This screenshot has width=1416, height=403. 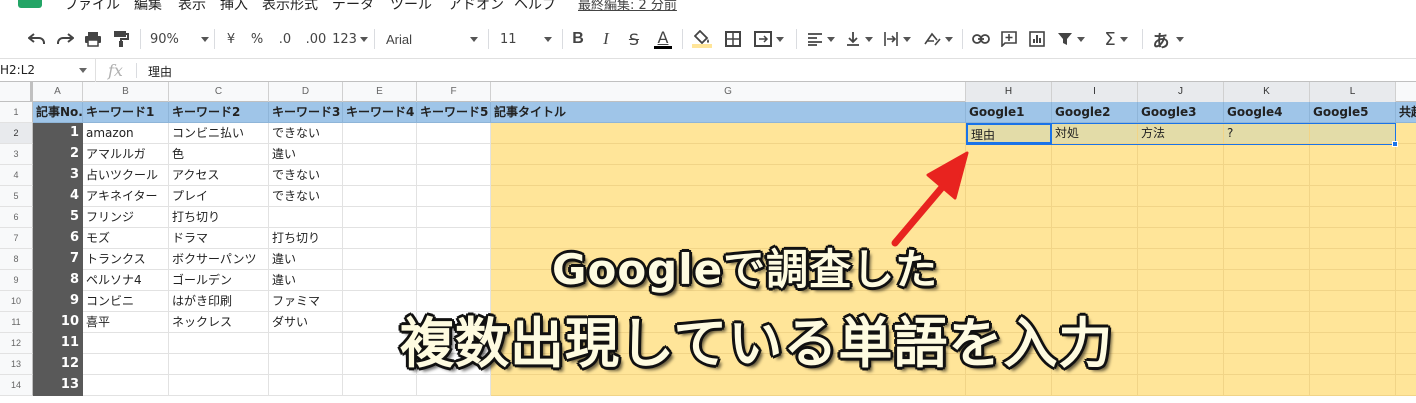 What do you see at coordinates (702, 39) in the screenshot?
I see `fill-color-button` at bounding box center [702, 39].